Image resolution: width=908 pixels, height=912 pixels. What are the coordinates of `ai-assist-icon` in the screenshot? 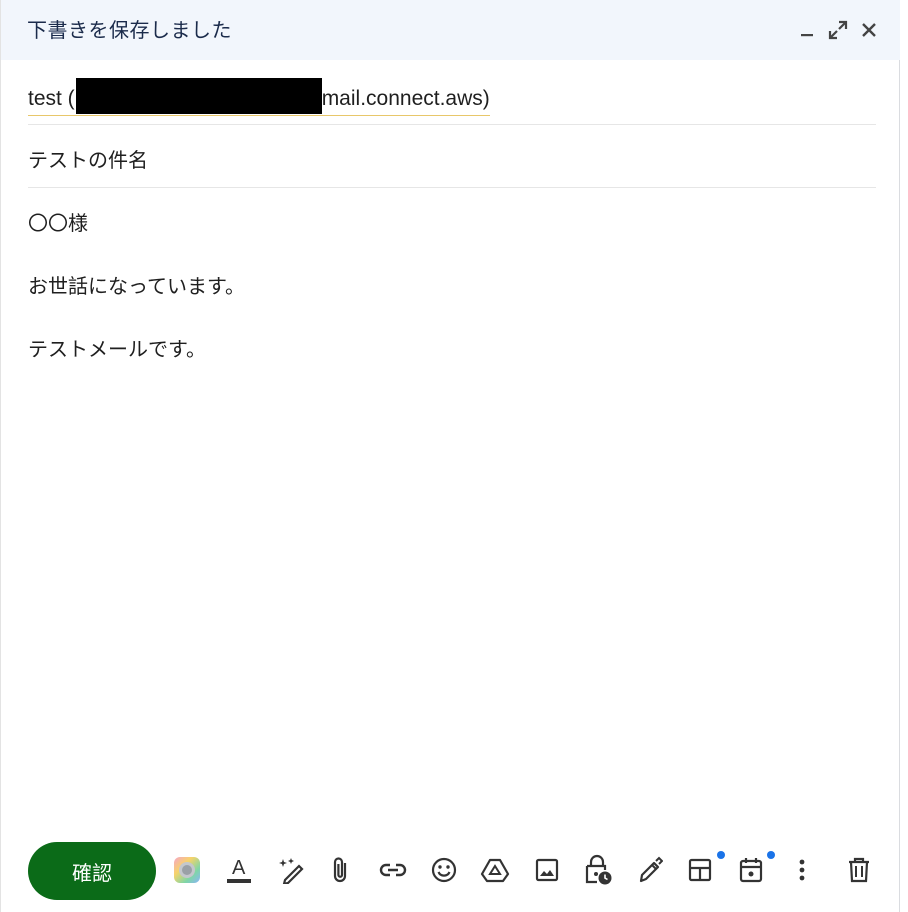 It's located at (187, 870).